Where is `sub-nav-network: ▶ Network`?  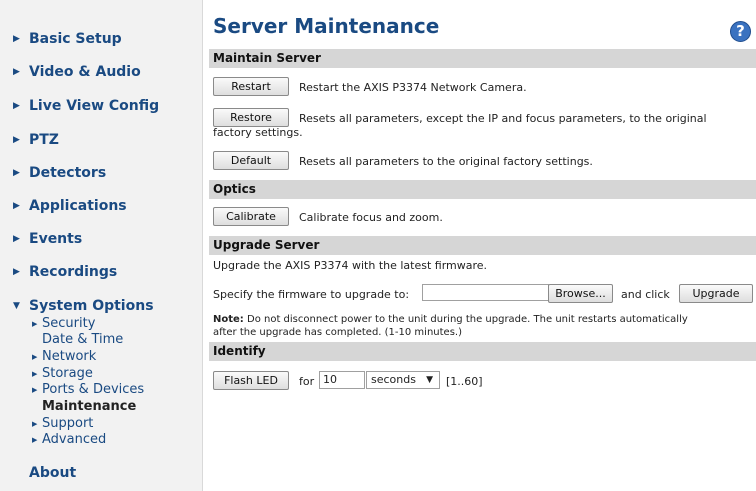 sub-nav-network: ▶ Network is located at coordinates (64, 356).